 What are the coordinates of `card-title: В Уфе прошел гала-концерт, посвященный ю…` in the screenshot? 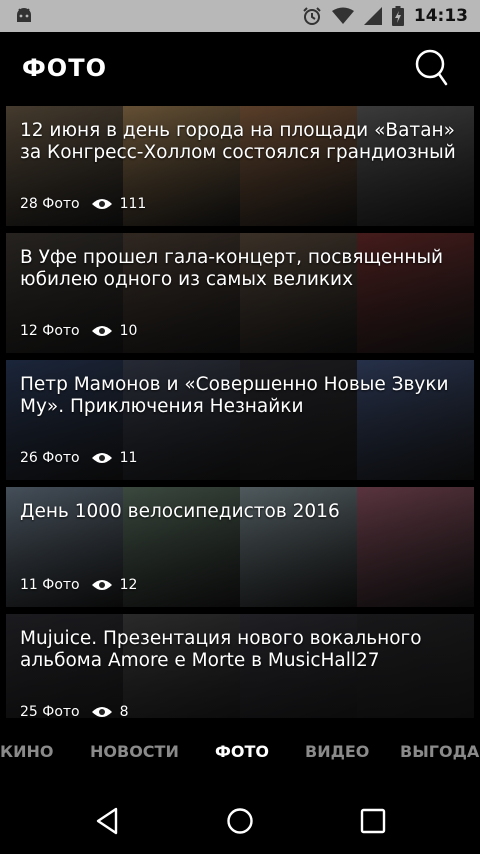 It's located at (232, 268).